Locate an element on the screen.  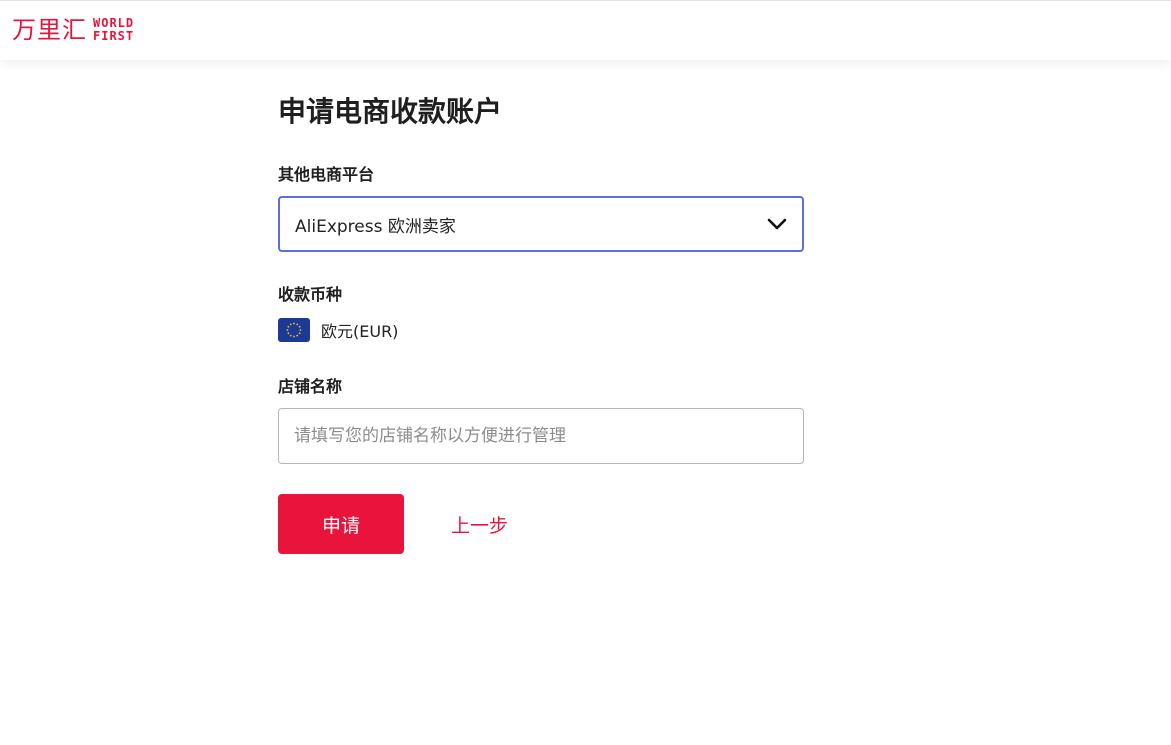
store-name-input is located at coordinates (541, 436).